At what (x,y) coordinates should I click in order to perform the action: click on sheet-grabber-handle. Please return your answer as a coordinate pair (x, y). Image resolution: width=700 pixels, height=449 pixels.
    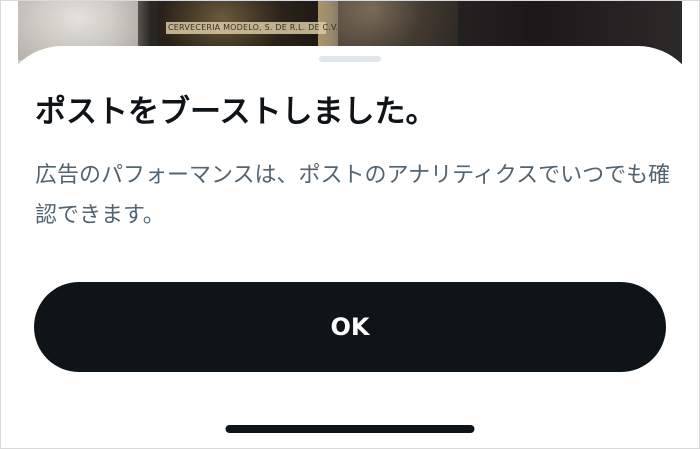
    Looking at the image, I should click on (350, 59).